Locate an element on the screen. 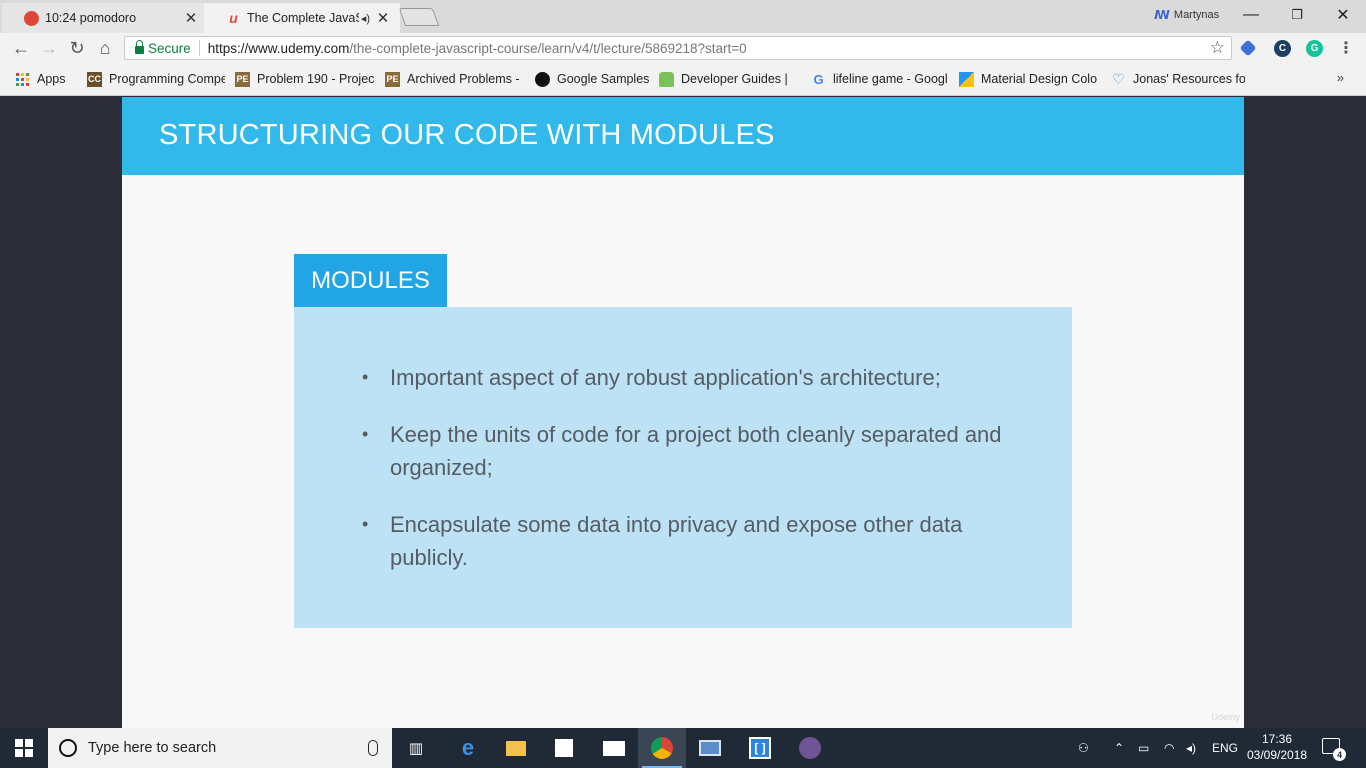  bookmark-label: Archived Problems - is located at coordinates (463, 79).